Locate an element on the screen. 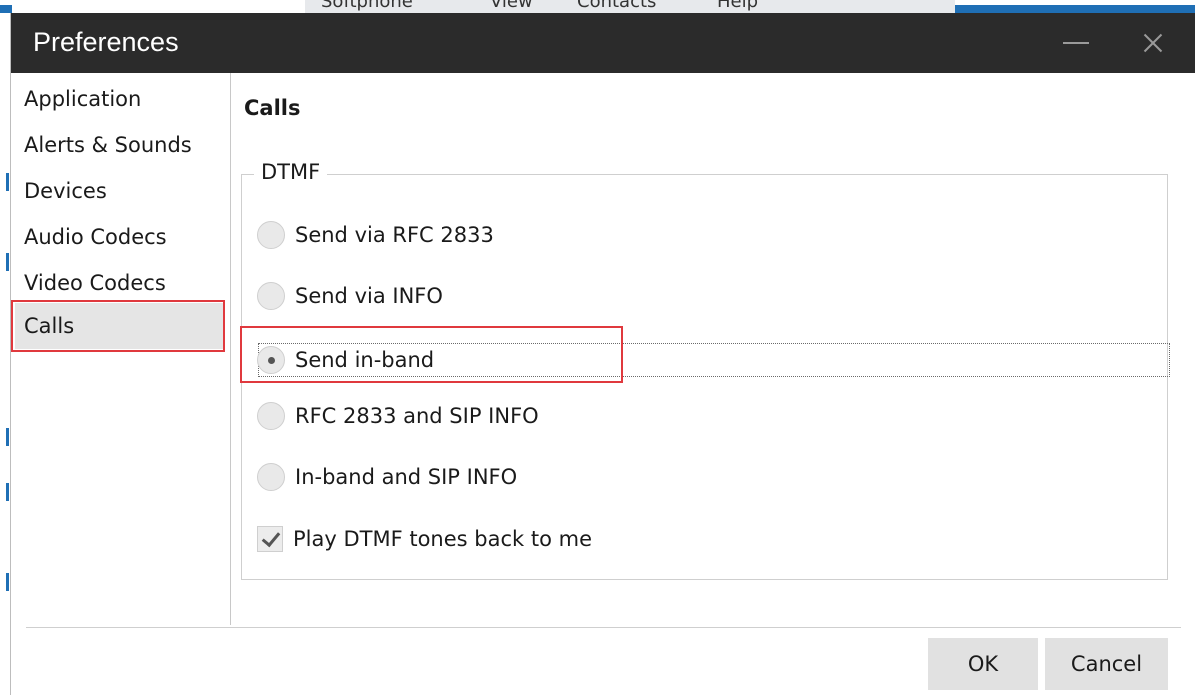  radio-send-via-info: Send via INFO is located at coordinates (350, 296).